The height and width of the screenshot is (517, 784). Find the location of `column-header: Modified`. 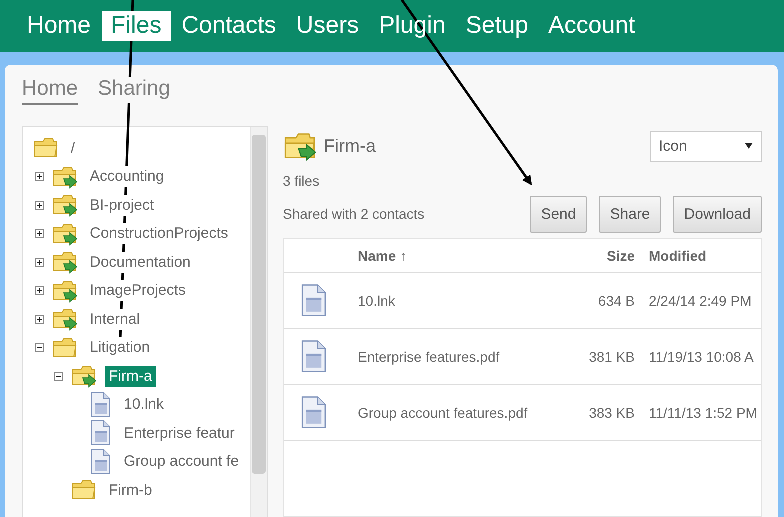

column-header: Modified is located at coordinates (698, 256).